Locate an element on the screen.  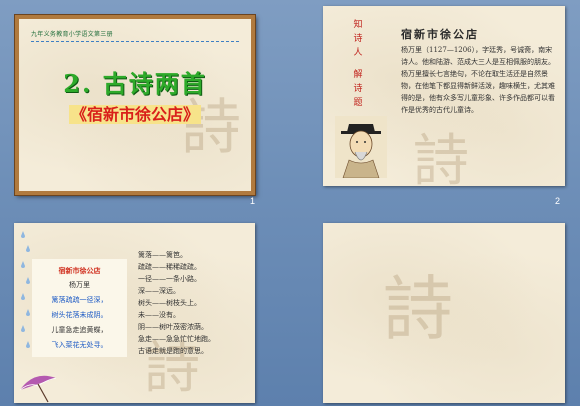
side-label-gap is located at coordinates (358, 64).